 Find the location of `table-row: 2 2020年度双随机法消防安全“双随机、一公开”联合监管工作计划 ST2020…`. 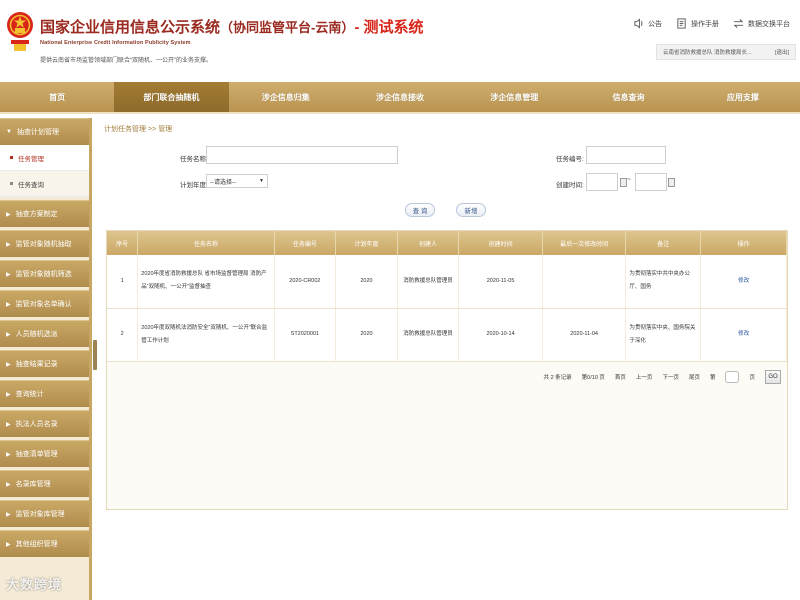

table-row: 2 2020年度双随机法消防安全“双随机、一公开”联合监管工作计划 ST2020… is located at coordinates (447, 335).